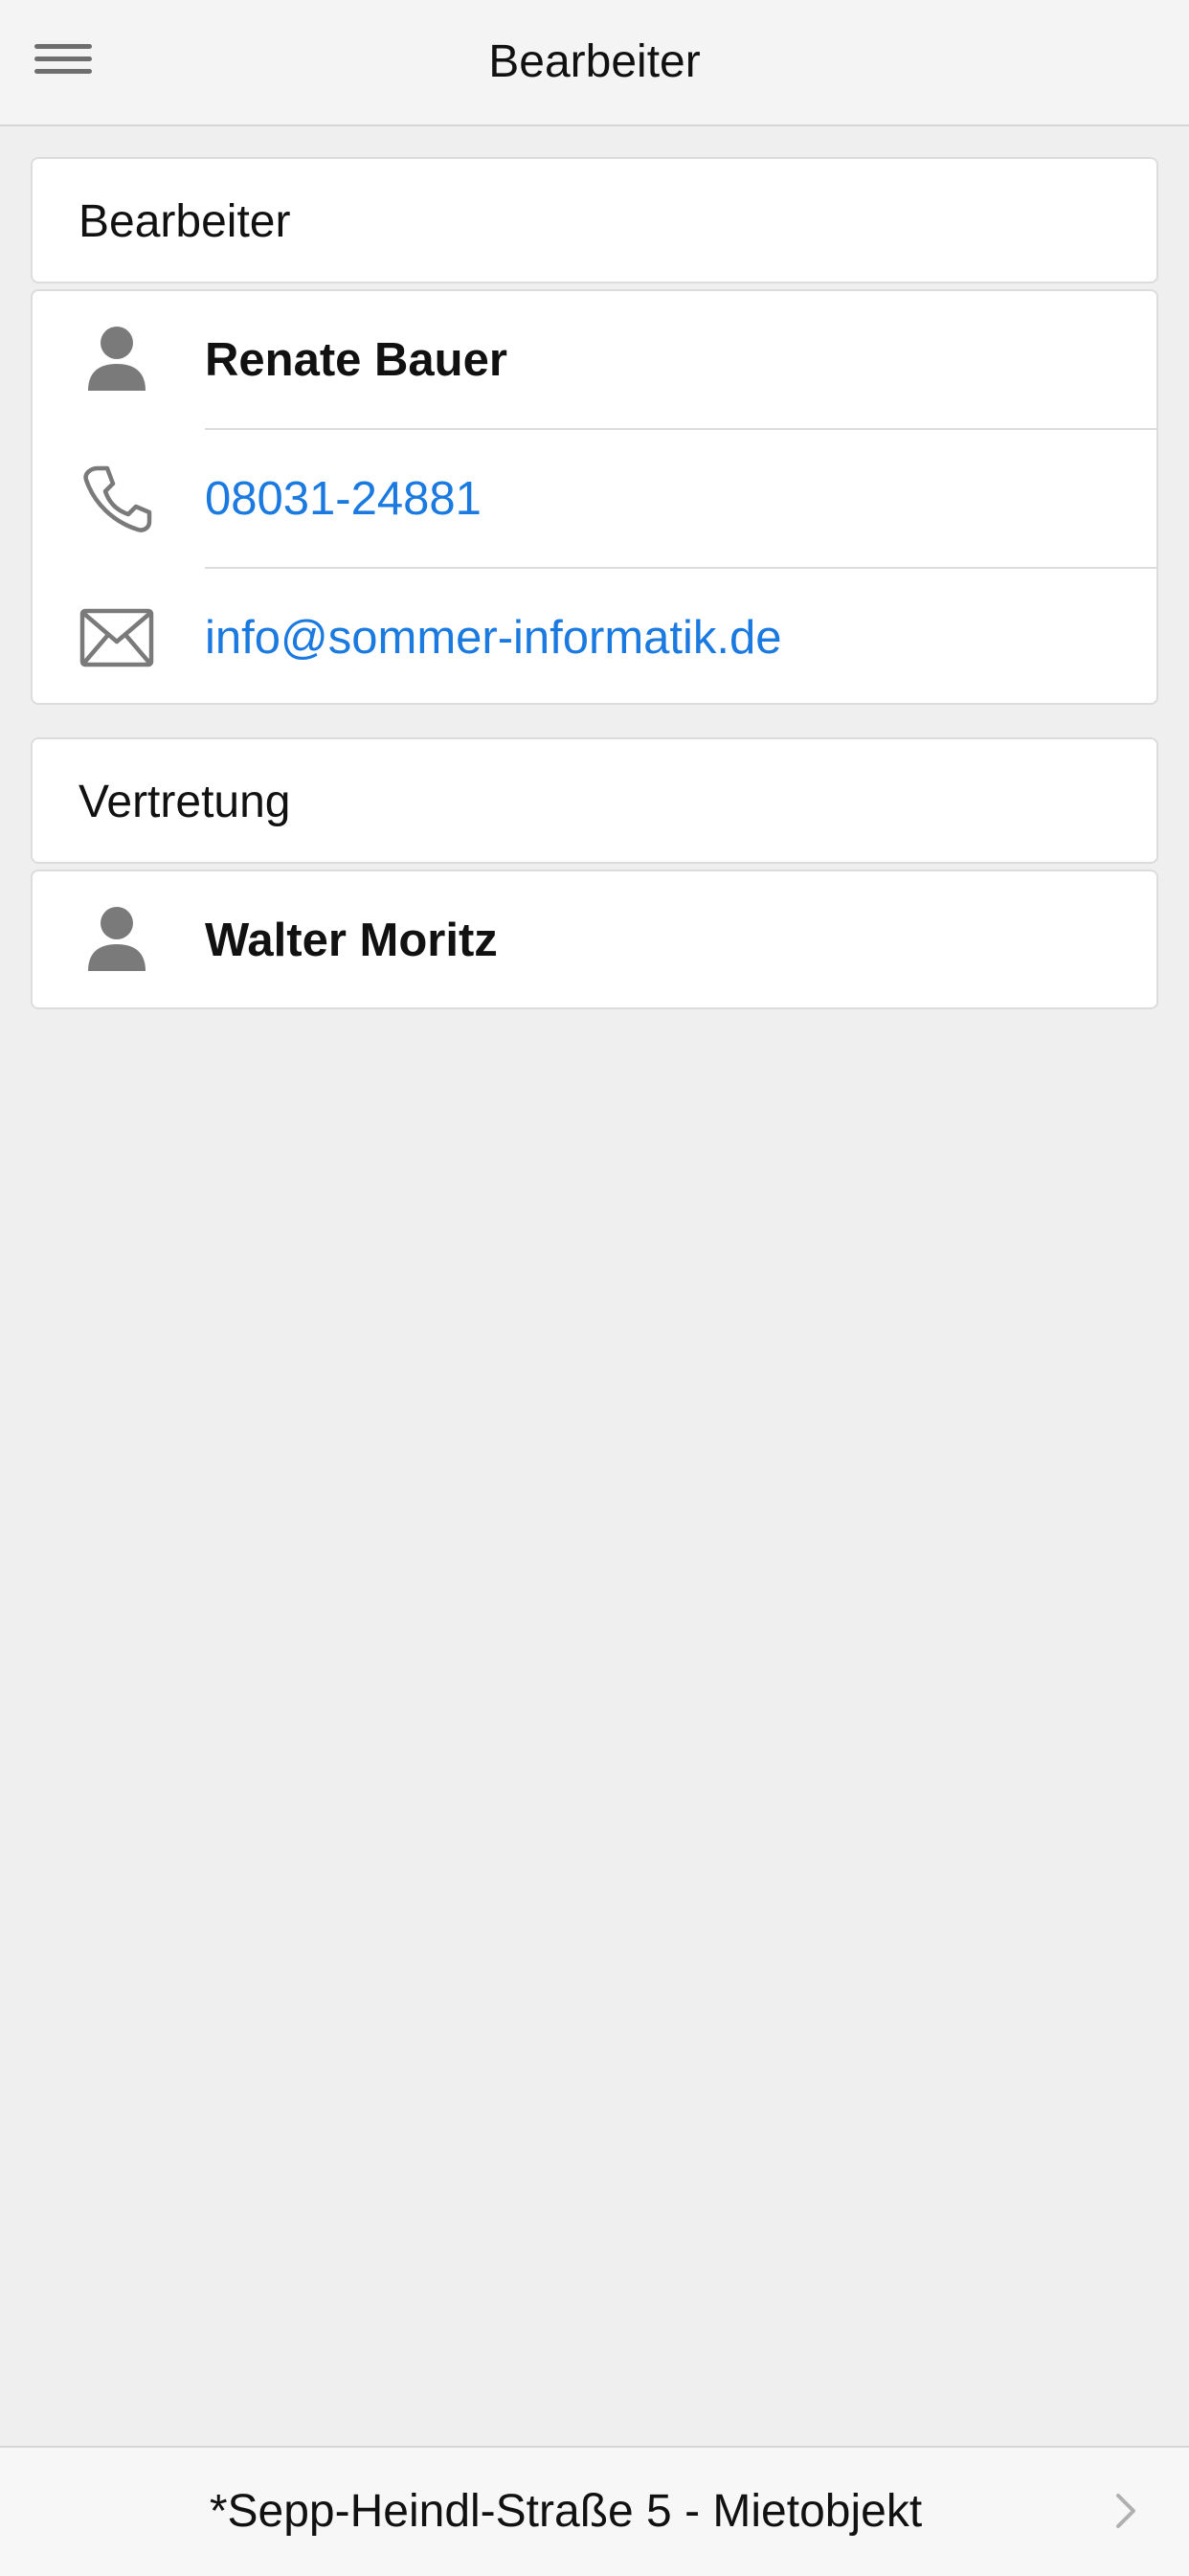 This screenshot has height=2576, width=1189. I want to click on section-header-label: Vertretung, so click(185, 802).